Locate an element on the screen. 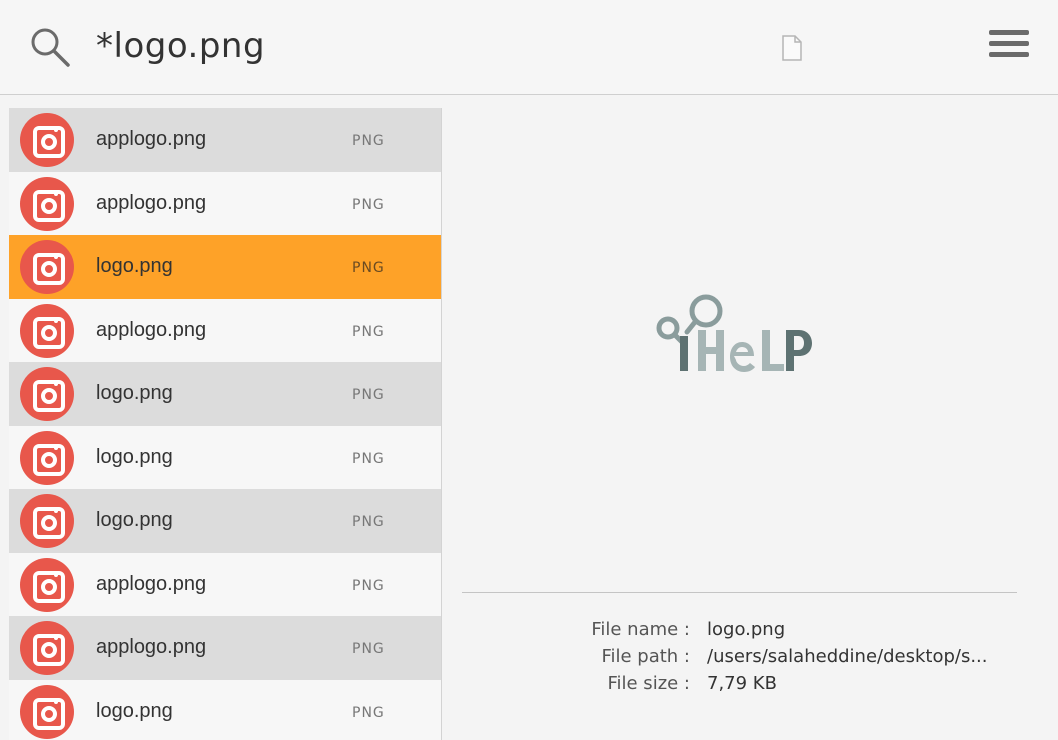  search-icon is located at coordinates (50, 47).